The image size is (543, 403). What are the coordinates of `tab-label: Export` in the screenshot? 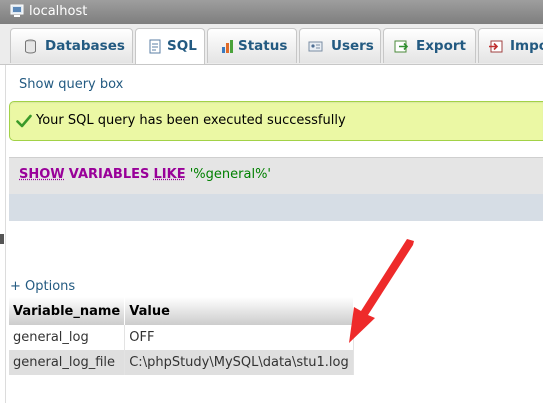 It's located at (441, 46).